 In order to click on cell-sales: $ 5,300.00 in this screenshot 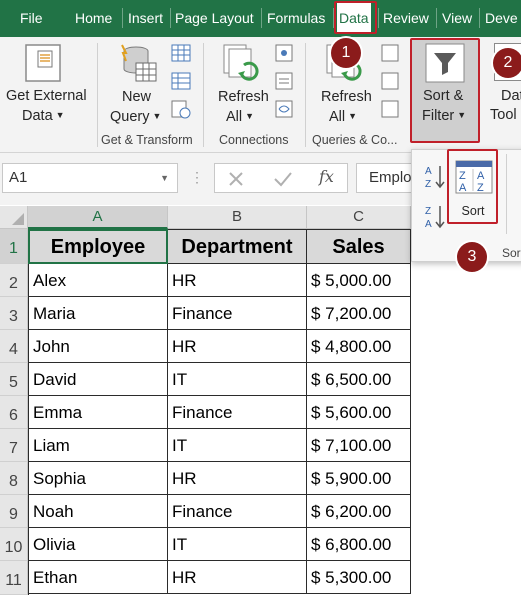, I will do `click(359, 577)`.